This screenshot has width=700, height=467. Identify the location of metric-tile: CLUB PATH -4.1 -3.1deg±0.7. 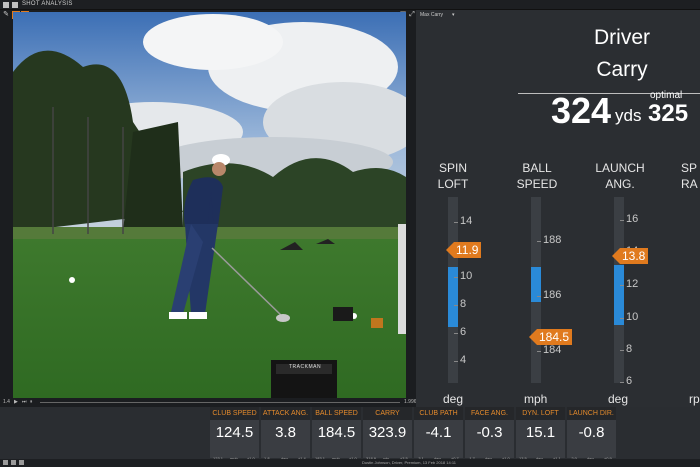
(438, 434).